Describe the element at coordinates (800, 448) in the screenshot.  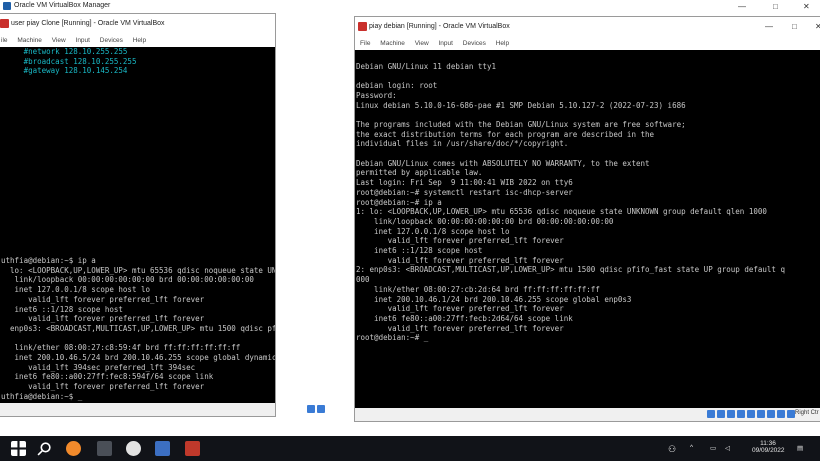
I see `notification-icon: ▤` at that location.